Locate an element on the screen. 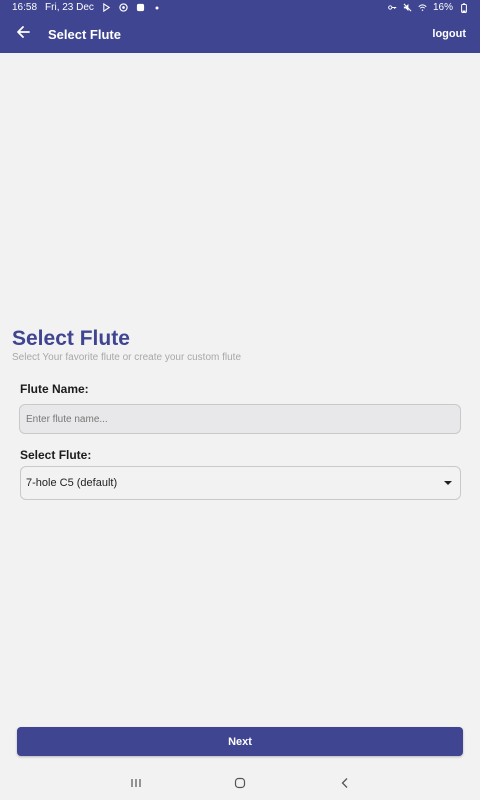  wifi-icon is located at coordinates (422, 7).